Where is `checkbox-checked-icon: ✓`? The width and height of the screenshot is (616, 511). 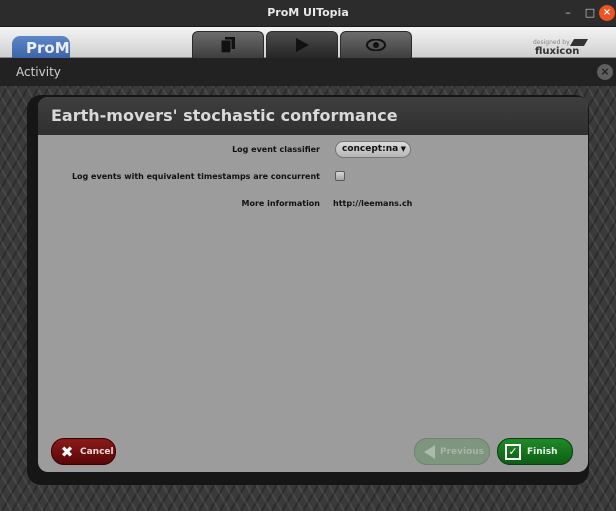 checkbox-checked-icon: ✓ is located at coordinates (513, 451).